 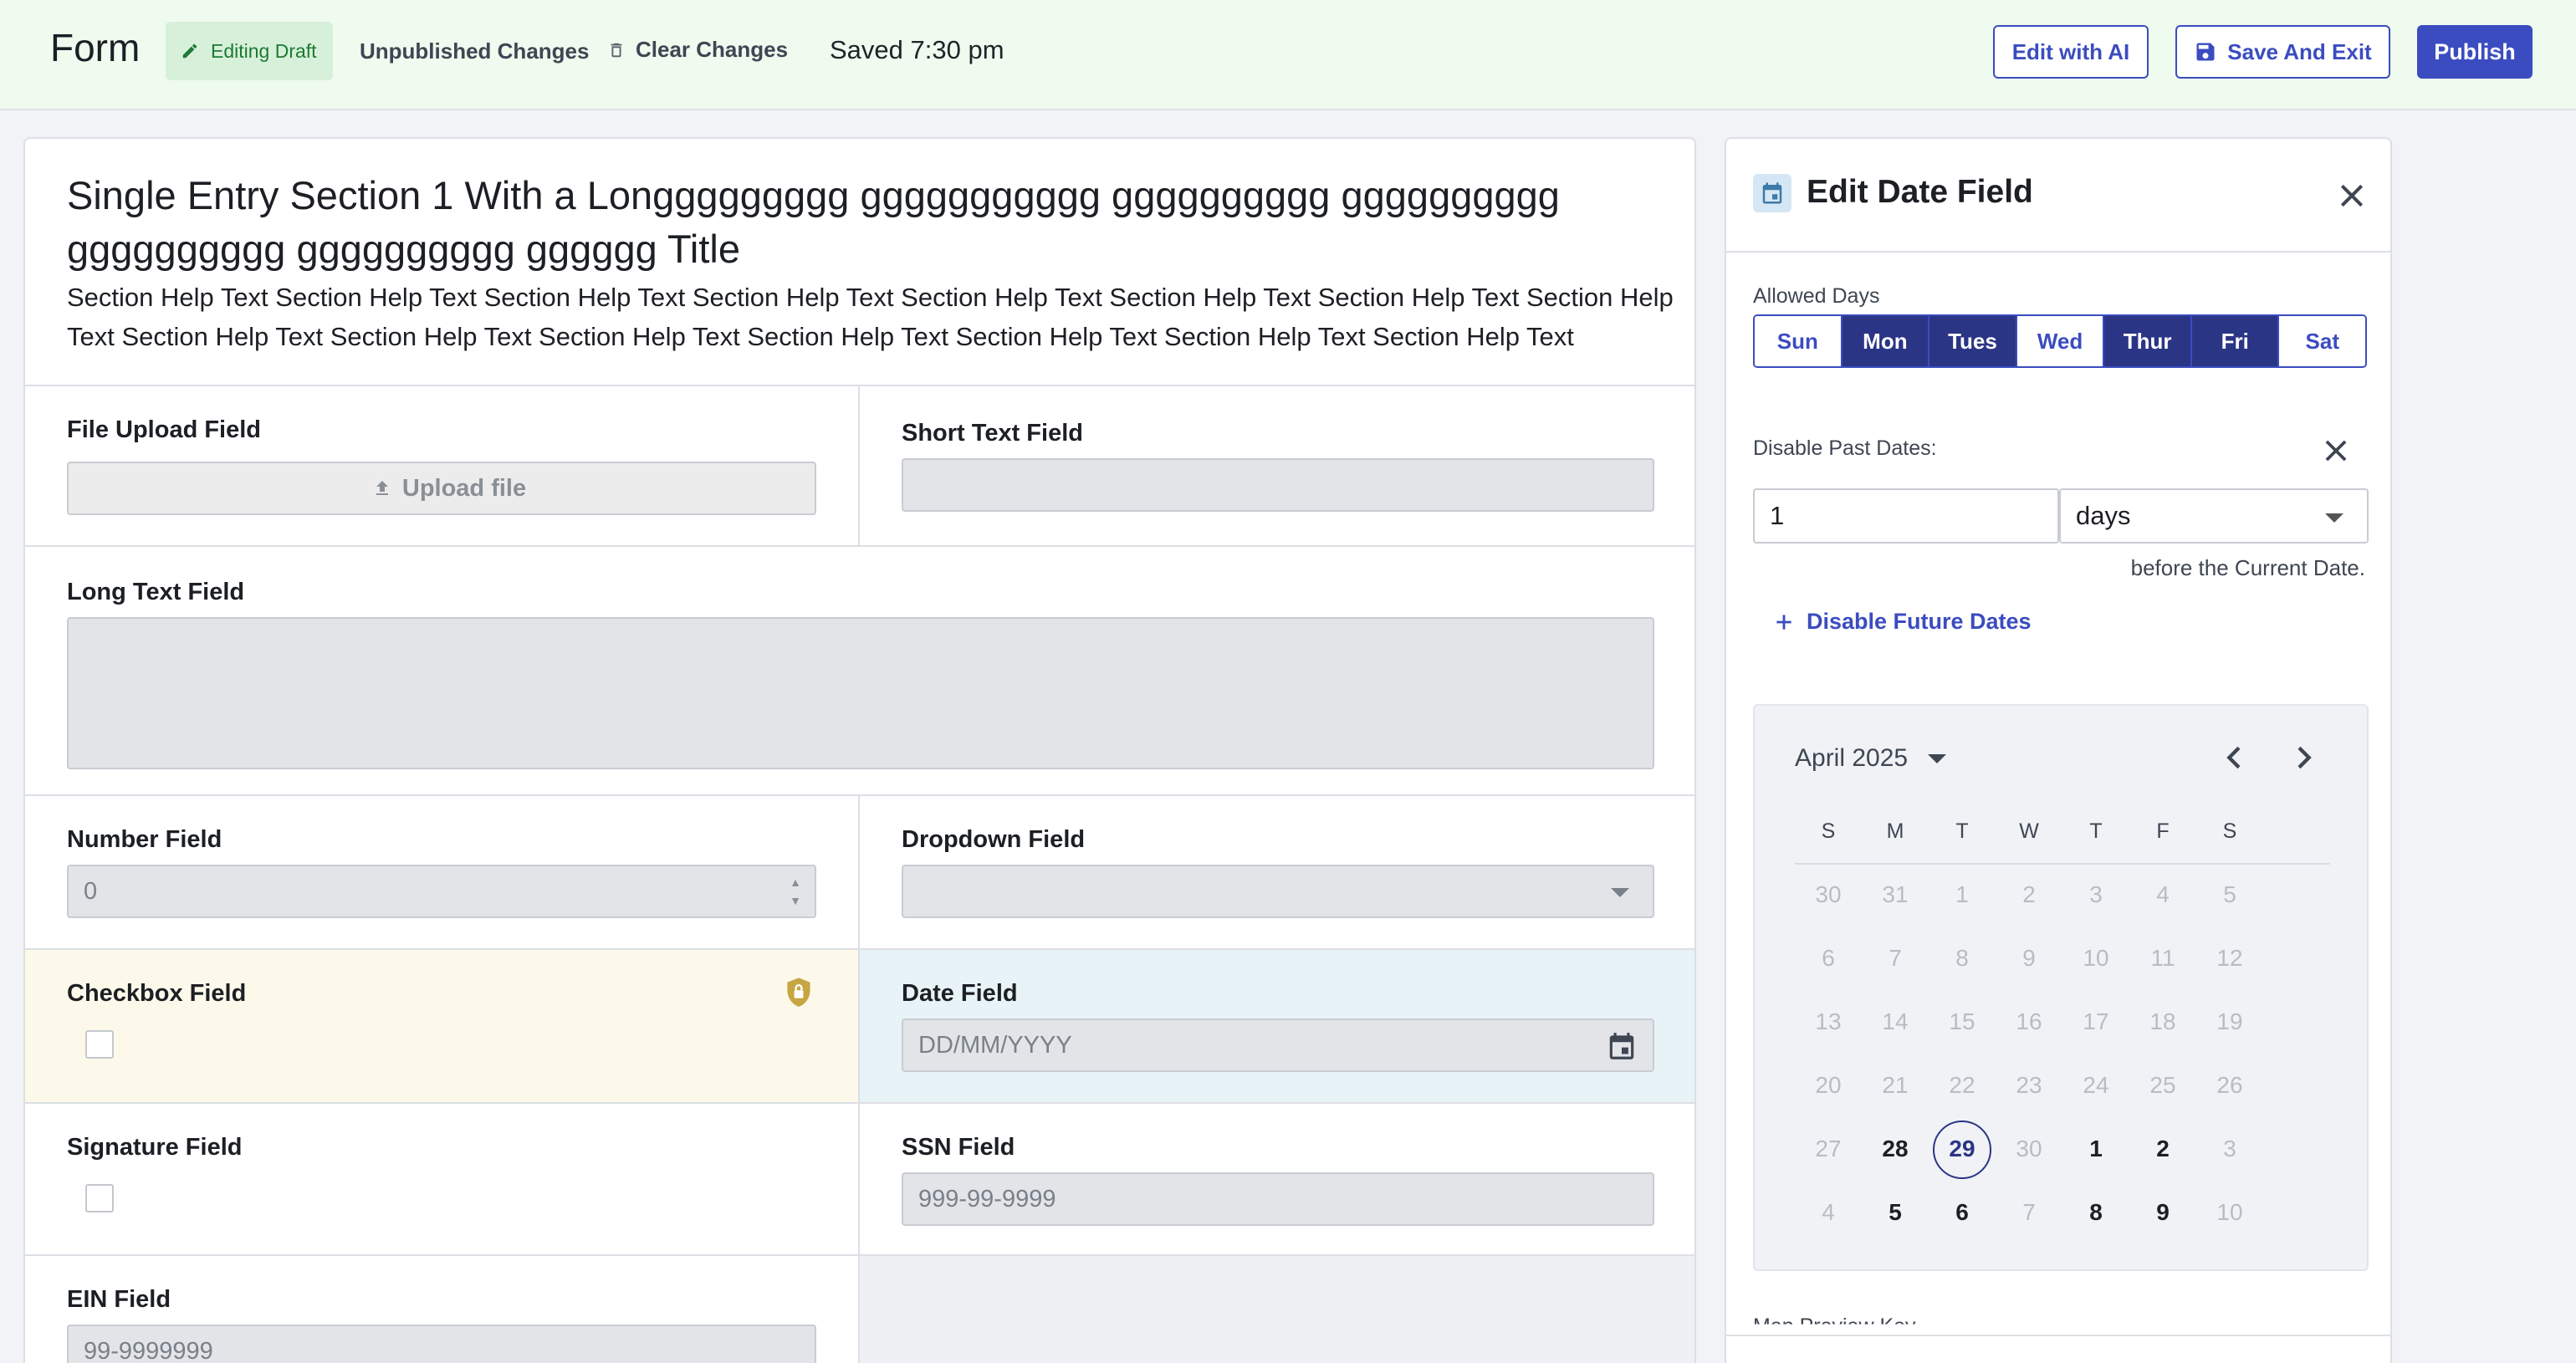 What do you see at coordinates (1962, 1212) in the screenshot?
I see `calendar-day: 6` at bounding box center [1962, 1212].